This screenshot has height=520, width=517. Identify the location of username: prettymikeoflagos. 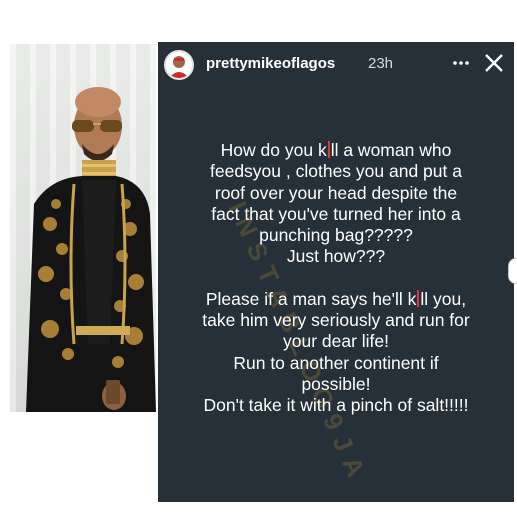
(270, 63).